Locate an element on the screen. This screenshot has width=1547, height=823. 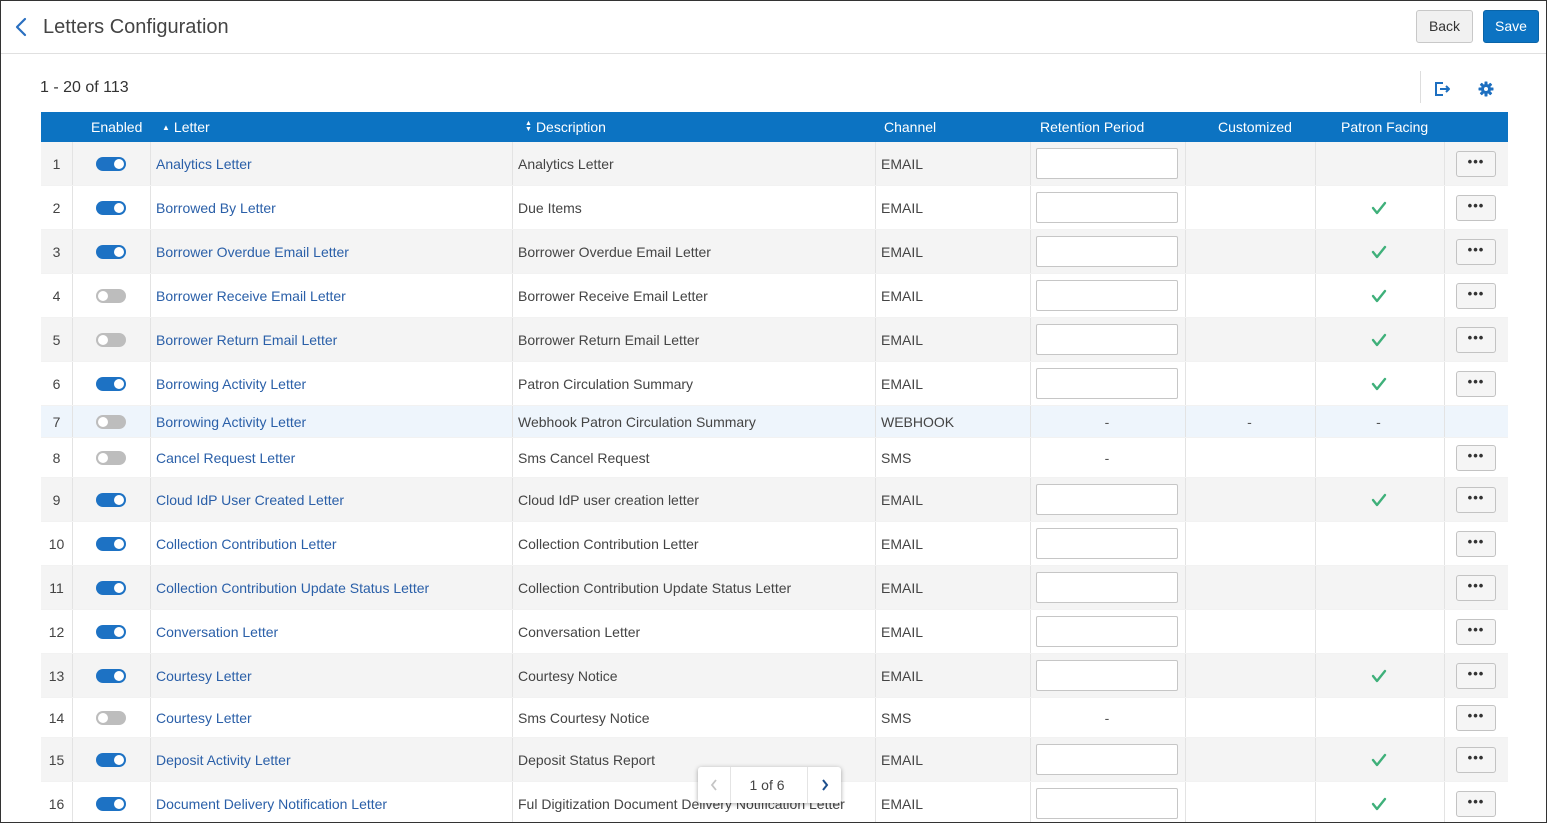
gear-icon is located at coordinates (1486, 89).